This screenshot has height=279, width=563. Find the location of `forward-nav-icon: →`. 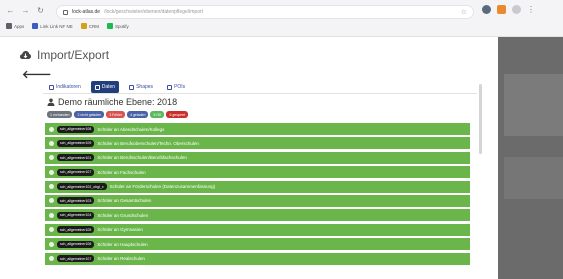

forward-nav-icon: → is located at coordinates (25, 11).